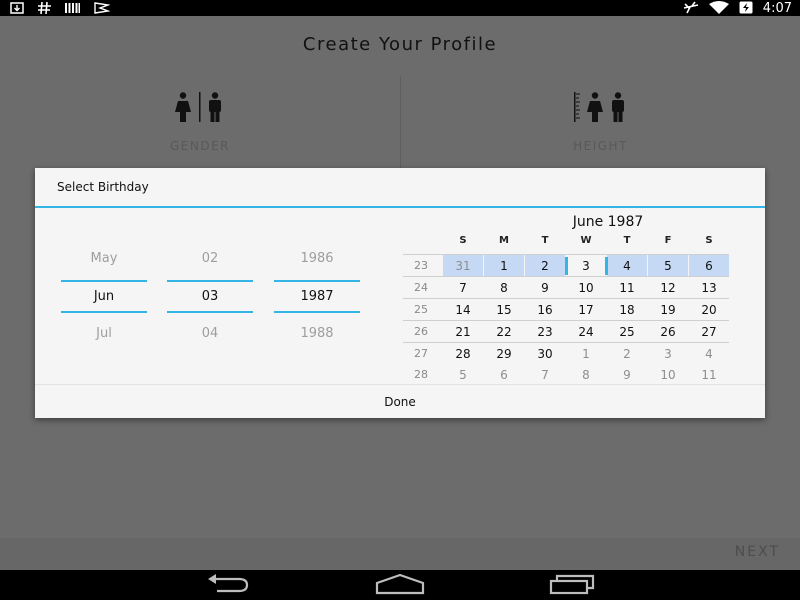  What do you see at coordinates (606, 266) in the screenshot?
I see `selected-date-marker` at bounding box center [606, 266].